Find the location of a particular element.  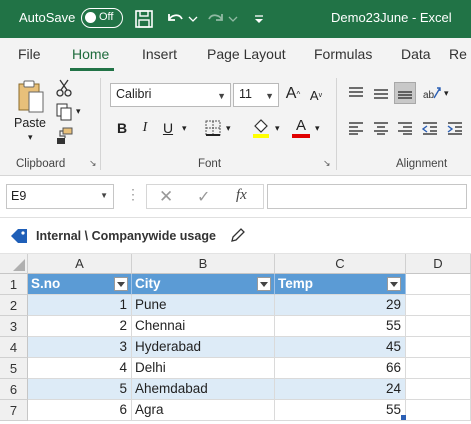

font-launcher-icon: ↘ is located at coordinates (327, 163).